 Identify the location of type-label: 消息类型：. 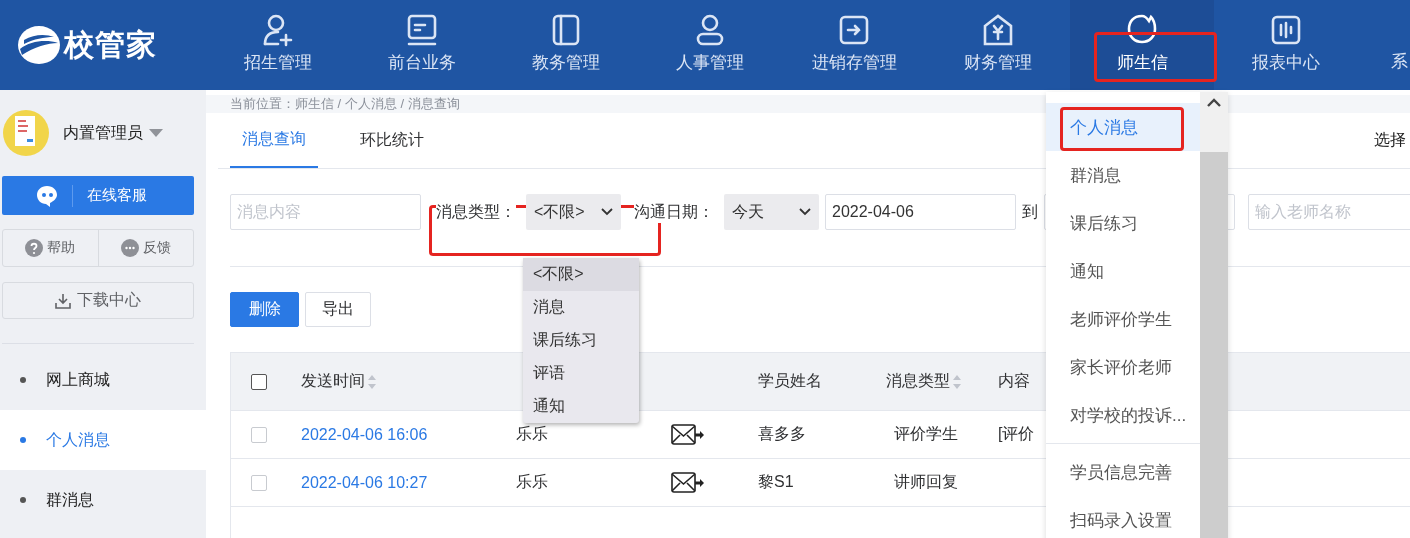
(476, 212).